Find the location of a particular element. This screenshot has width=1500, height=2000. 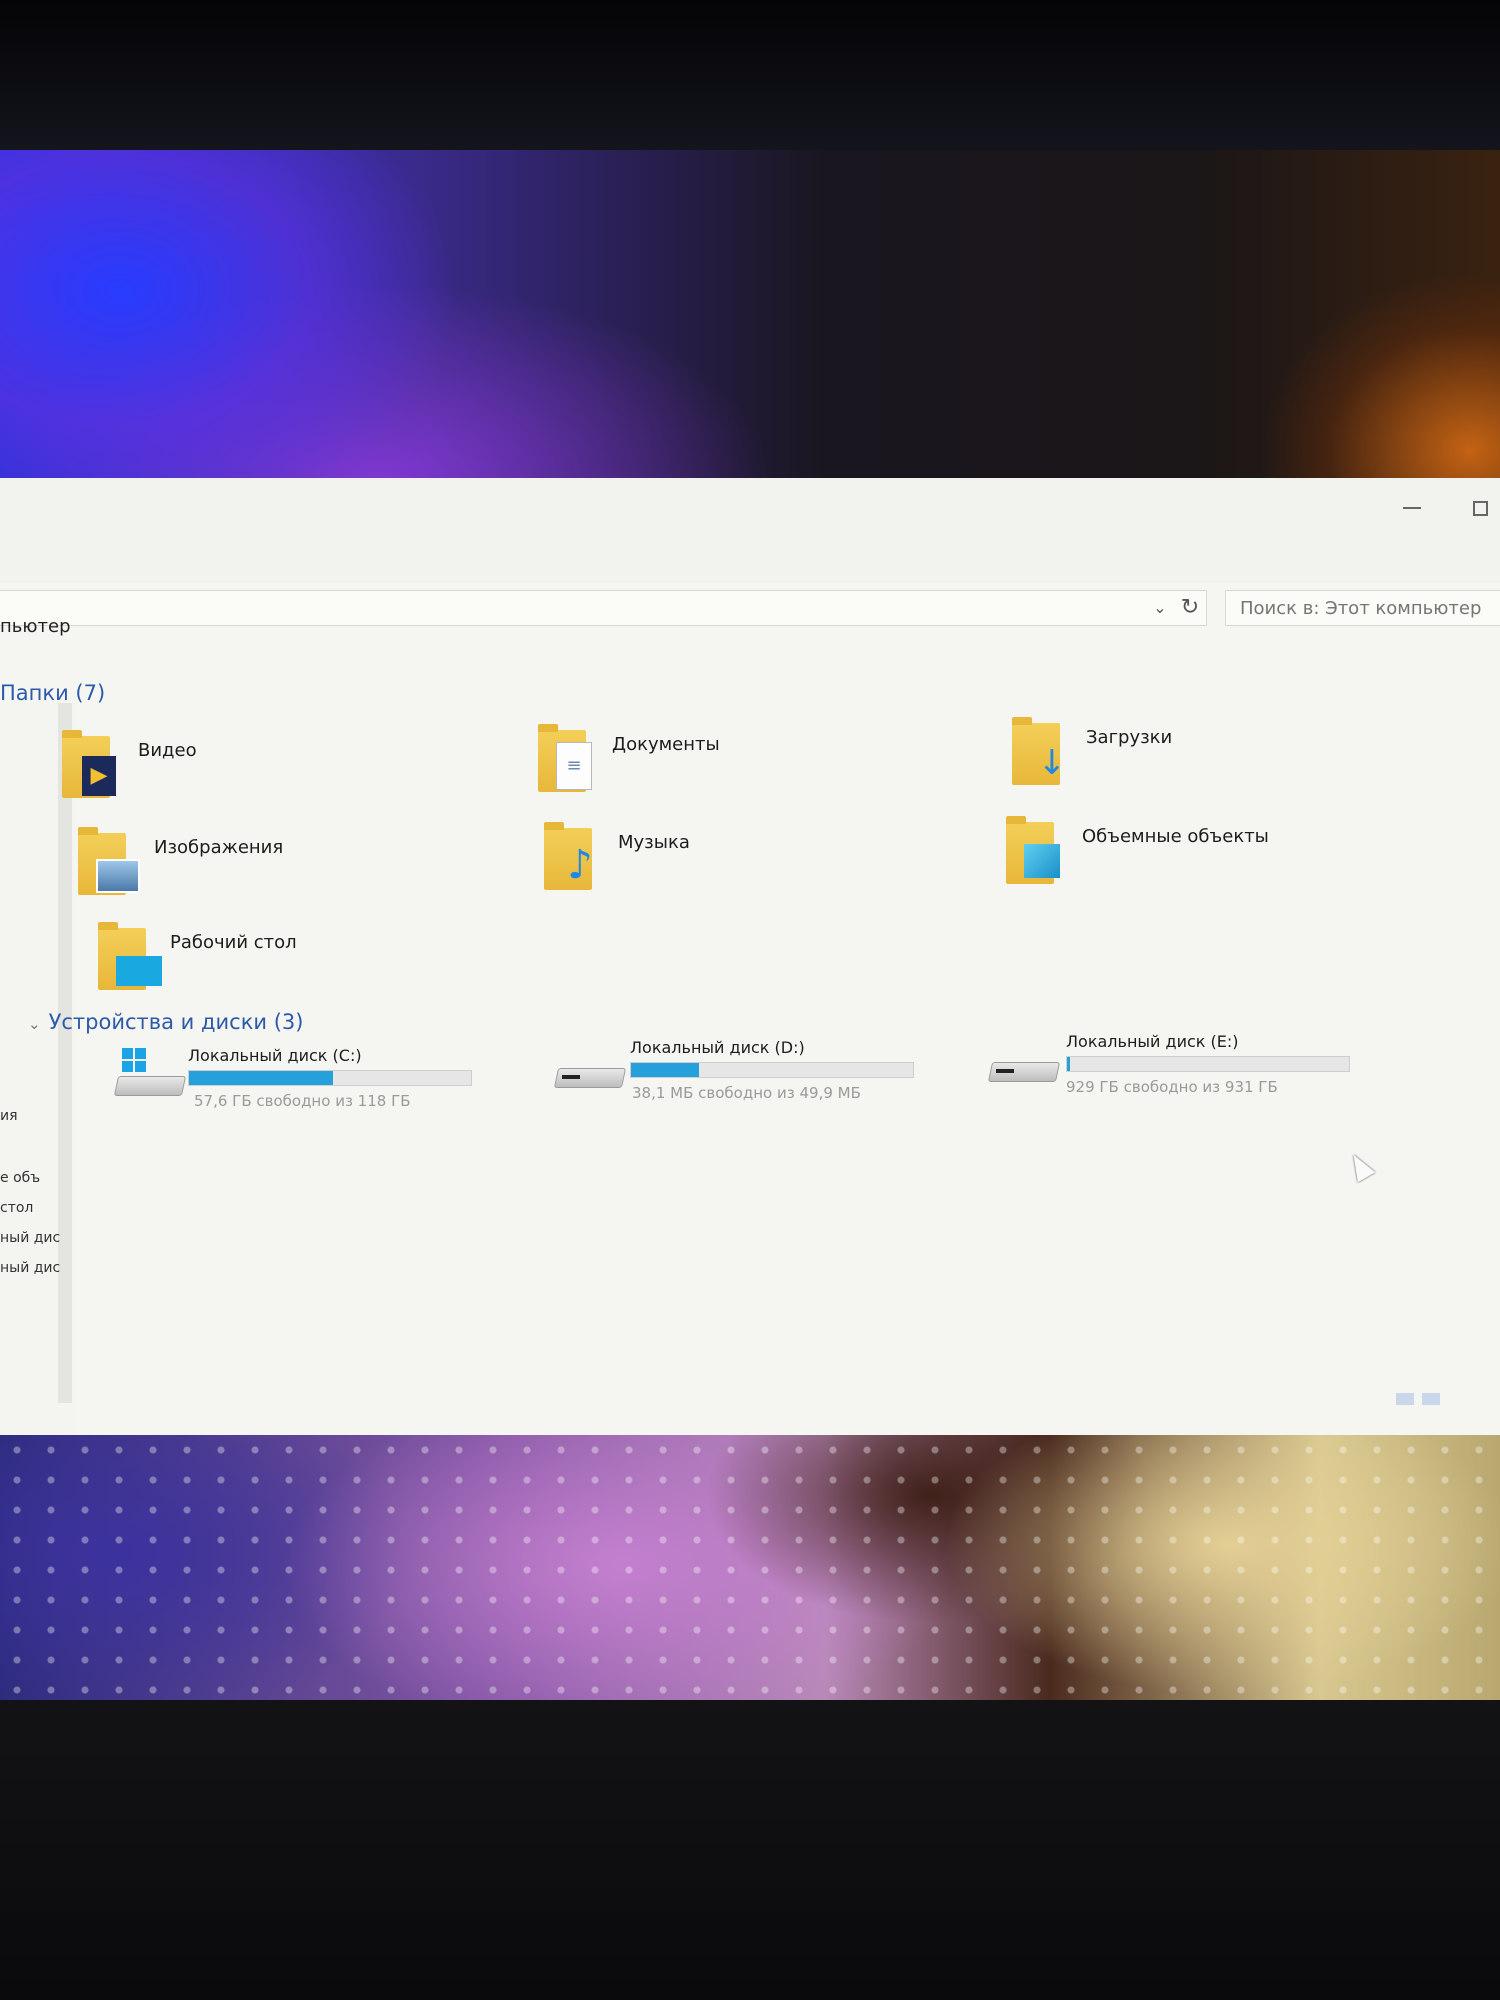

nav-item: стол is located at coordinates (16, 1208).